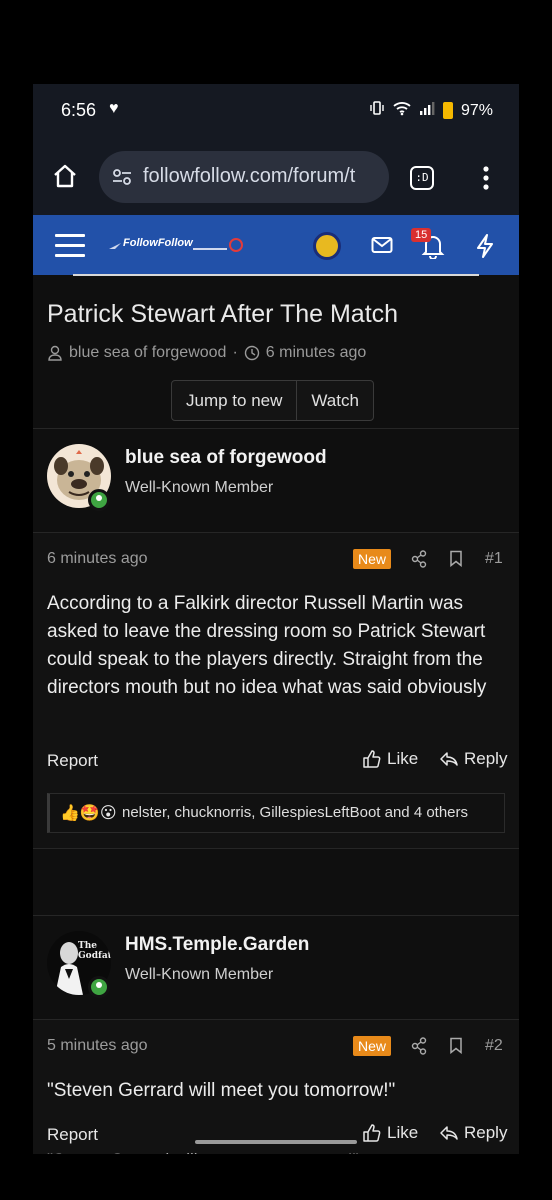 Image resolution: width=552 pixels, height=1200 pixels. I want to click on home-icon, so click(65, 176).